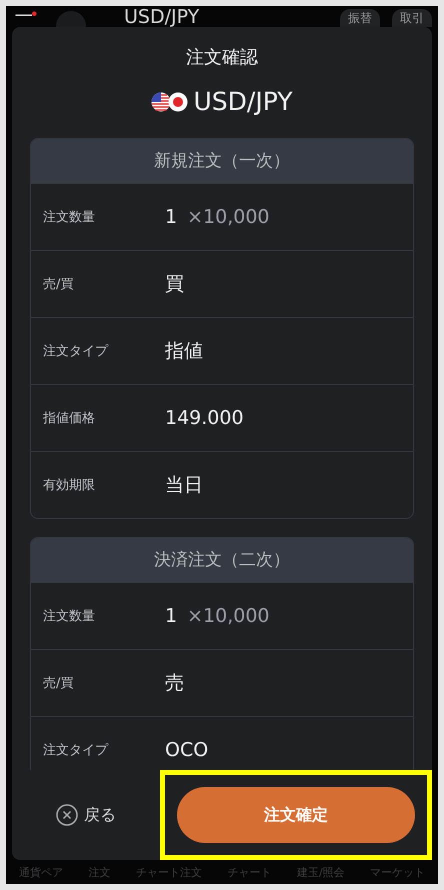 This screenshot has width=444, height=890. What do you see at coordinates (186, 750) in the screenshot?
I see `field-value: OCO` at bounding box center [186, 750].